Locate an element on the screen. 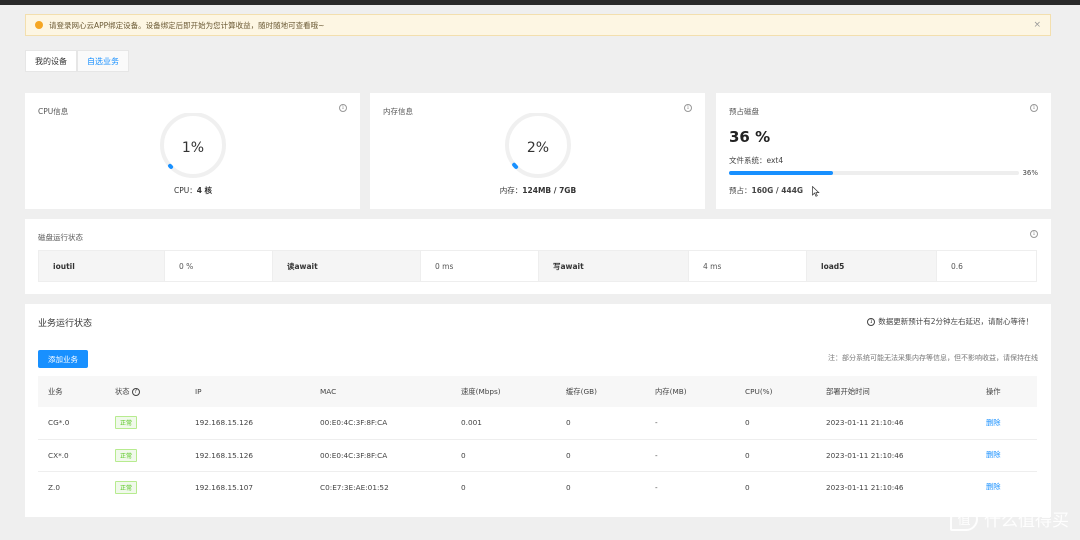 The height and width of the screenshot is (540, 1080). cpu-card-title: CPU信息 is located at coordinates (53, 111).